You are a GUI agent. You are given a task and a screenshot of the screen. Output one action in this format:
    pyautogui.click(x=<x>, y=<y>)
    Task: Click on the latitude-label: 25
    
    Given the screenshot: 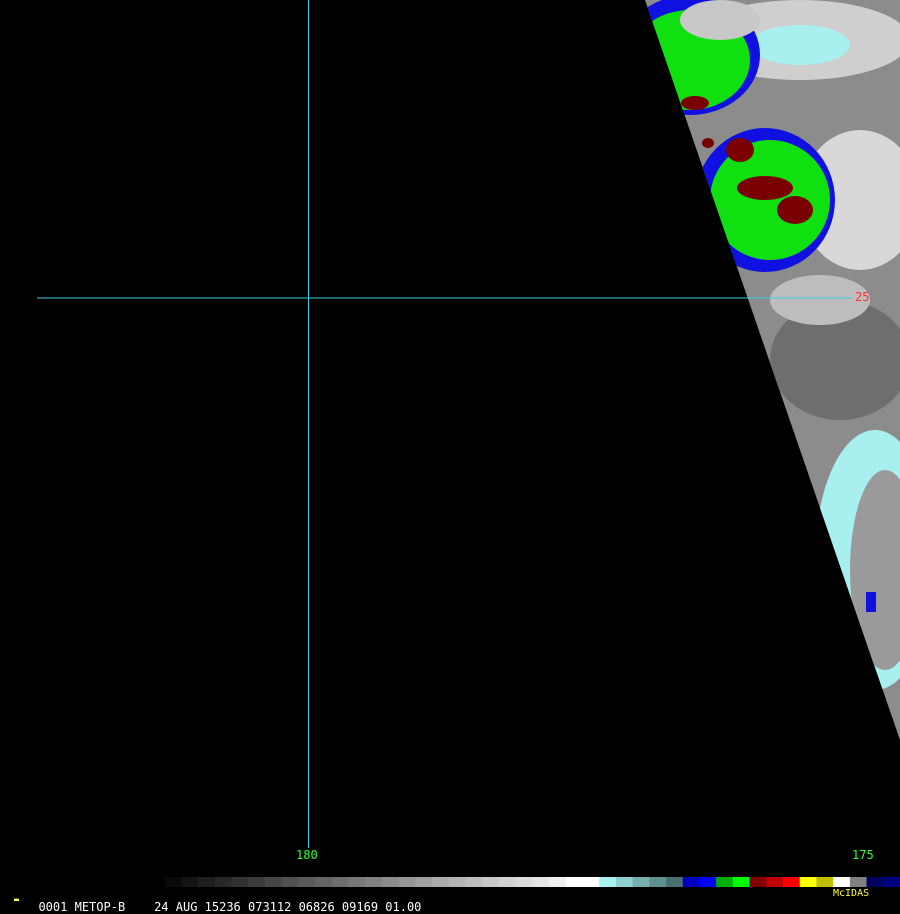 What is the action you would take?
    pyautogui.click(x=862, y=297)
    